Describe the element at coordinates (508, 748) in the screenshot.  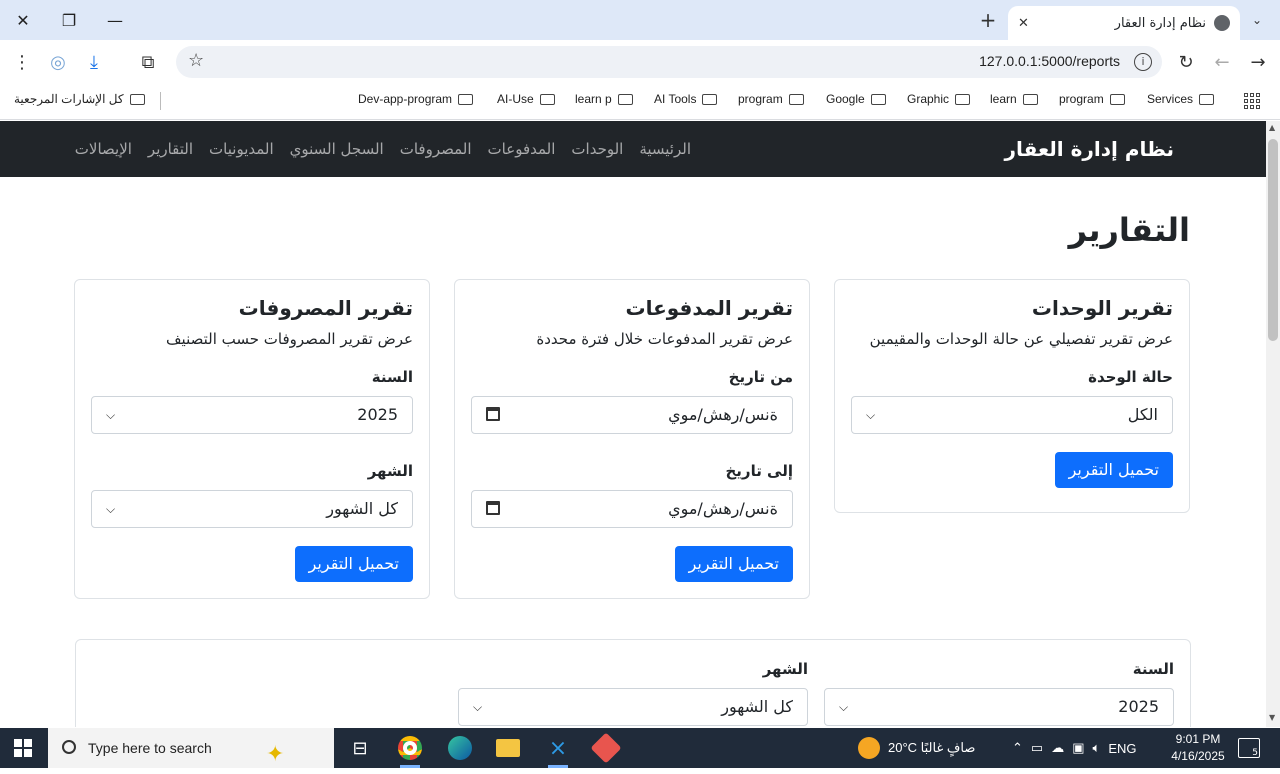
I see `file-explorer-icon` at that location.